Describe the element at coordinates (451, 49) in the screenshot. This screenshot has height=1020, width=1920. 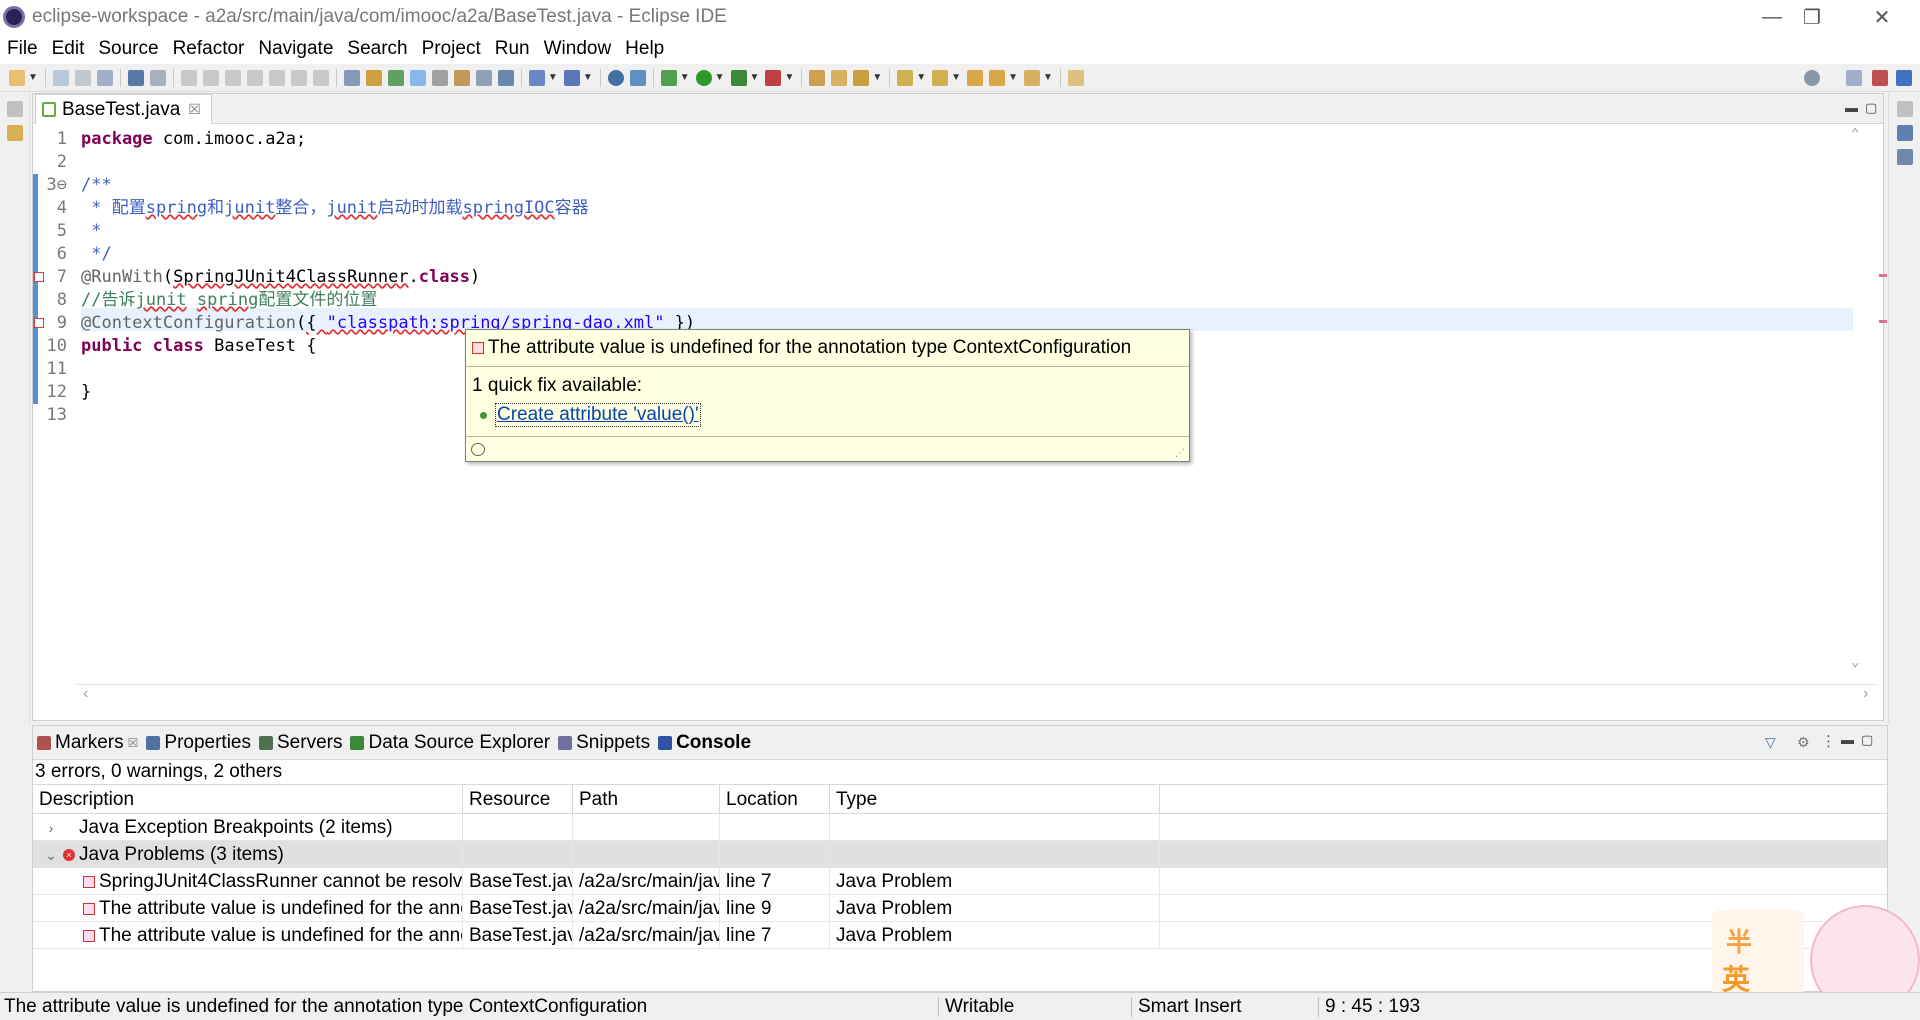
I see `menu-project: Project` at that location.